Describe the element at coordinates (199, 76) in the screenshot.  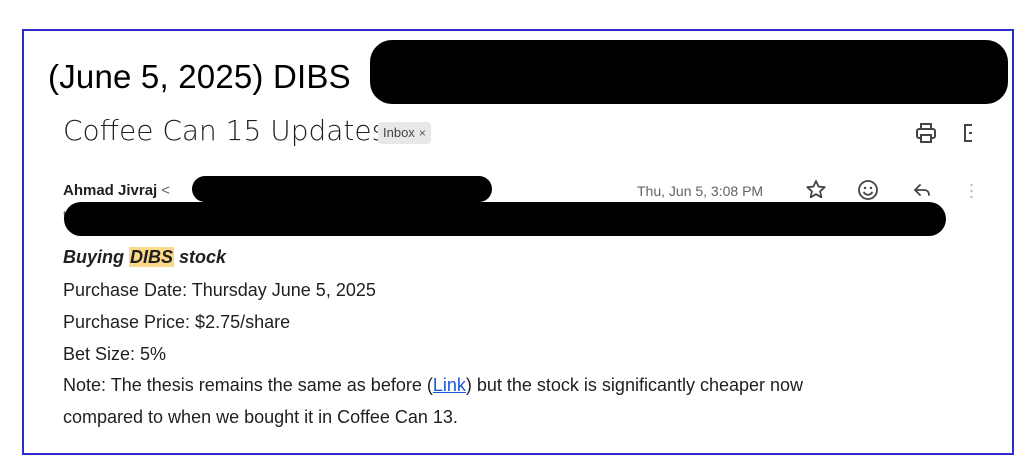
I see `headline: (June 5, 2025) DIBS` at that location.